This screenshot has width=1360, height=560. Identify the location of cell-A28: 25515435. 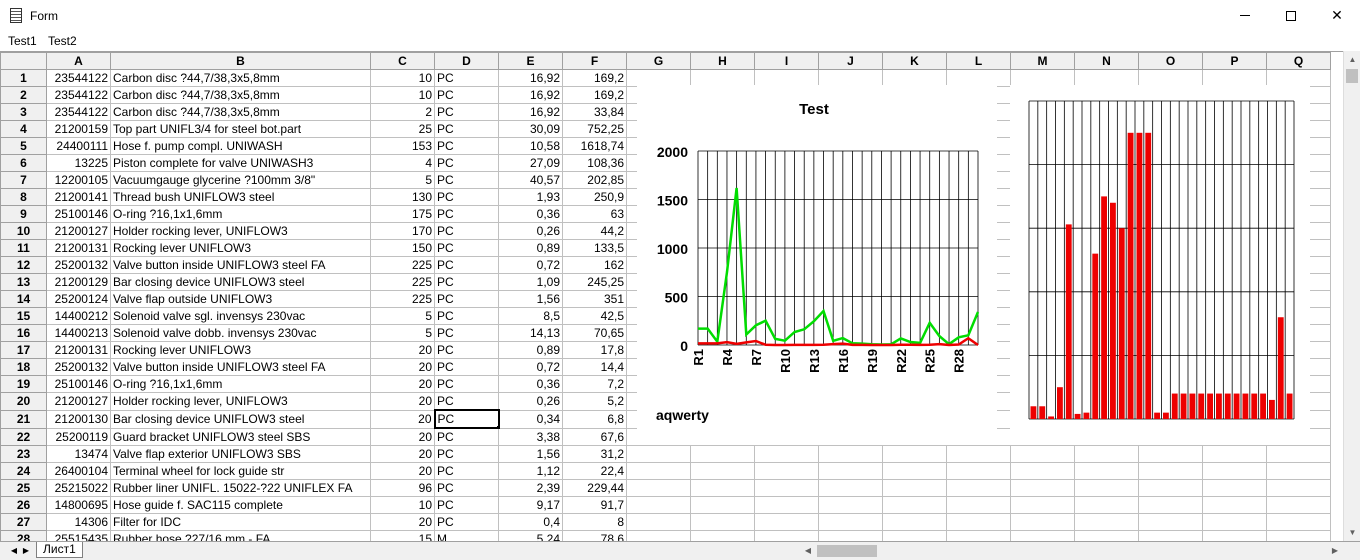
(78, 535).